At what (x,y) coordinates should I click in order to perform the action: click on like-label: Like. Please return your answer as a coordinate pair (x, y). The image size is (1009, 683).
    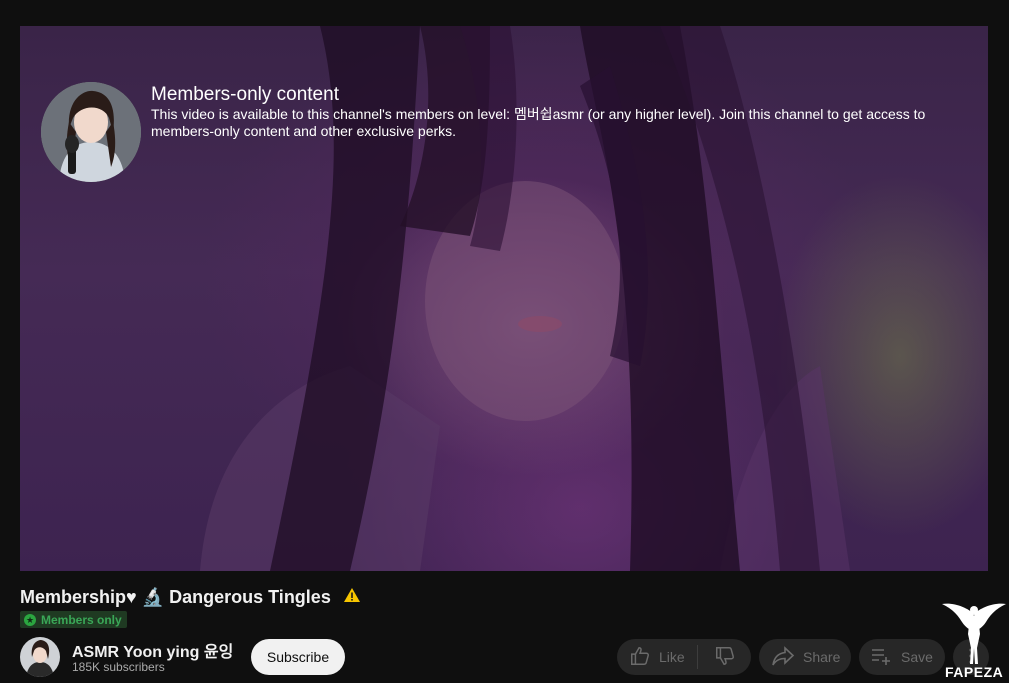
    Looking at the image, I should click on (672, 657).